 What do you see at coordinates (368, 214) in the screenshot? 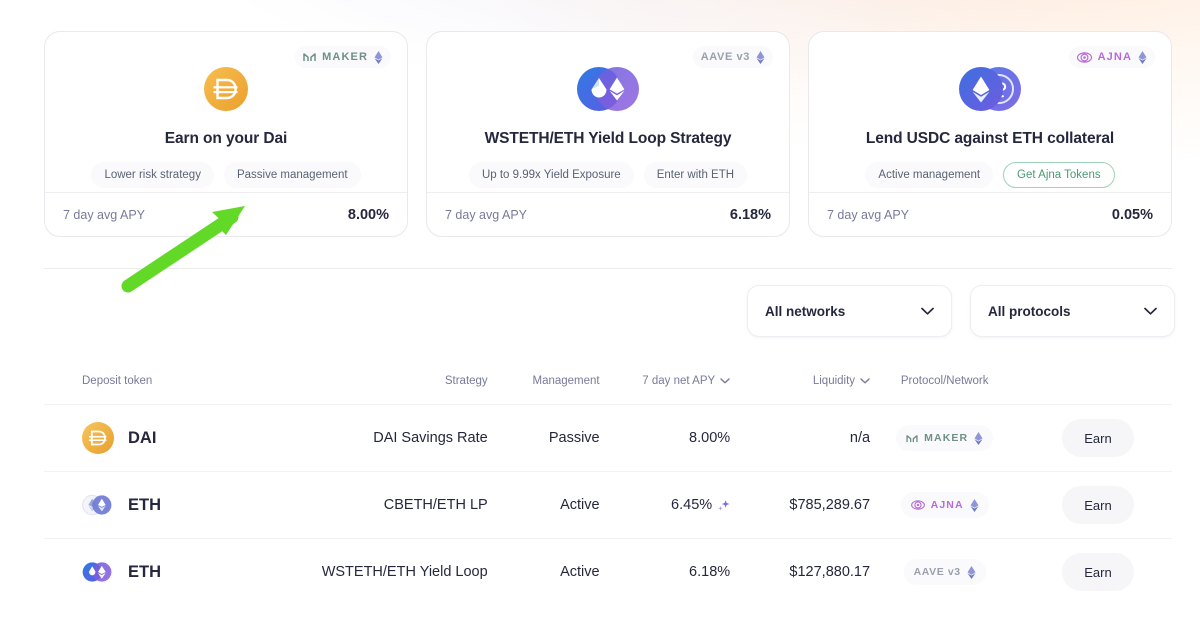
I see `card-apy-value: 8.00%` at bounding box center [368, 214].